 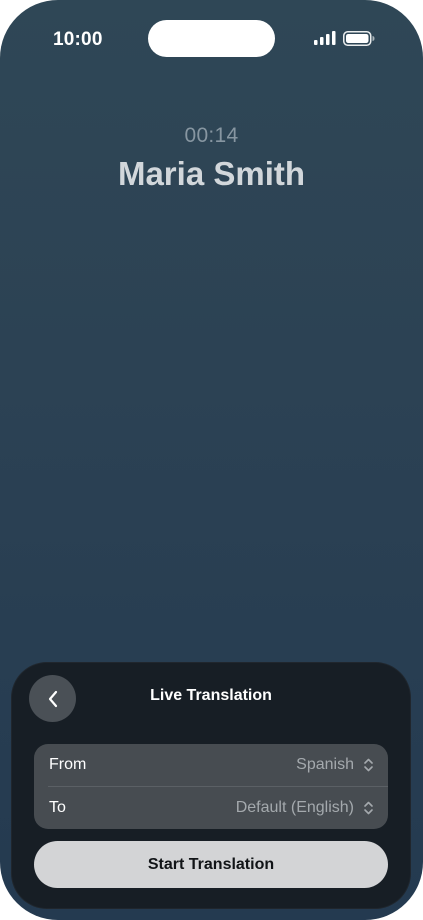 I want to click on status-bar: 10:00, so click(x=211, y=39).